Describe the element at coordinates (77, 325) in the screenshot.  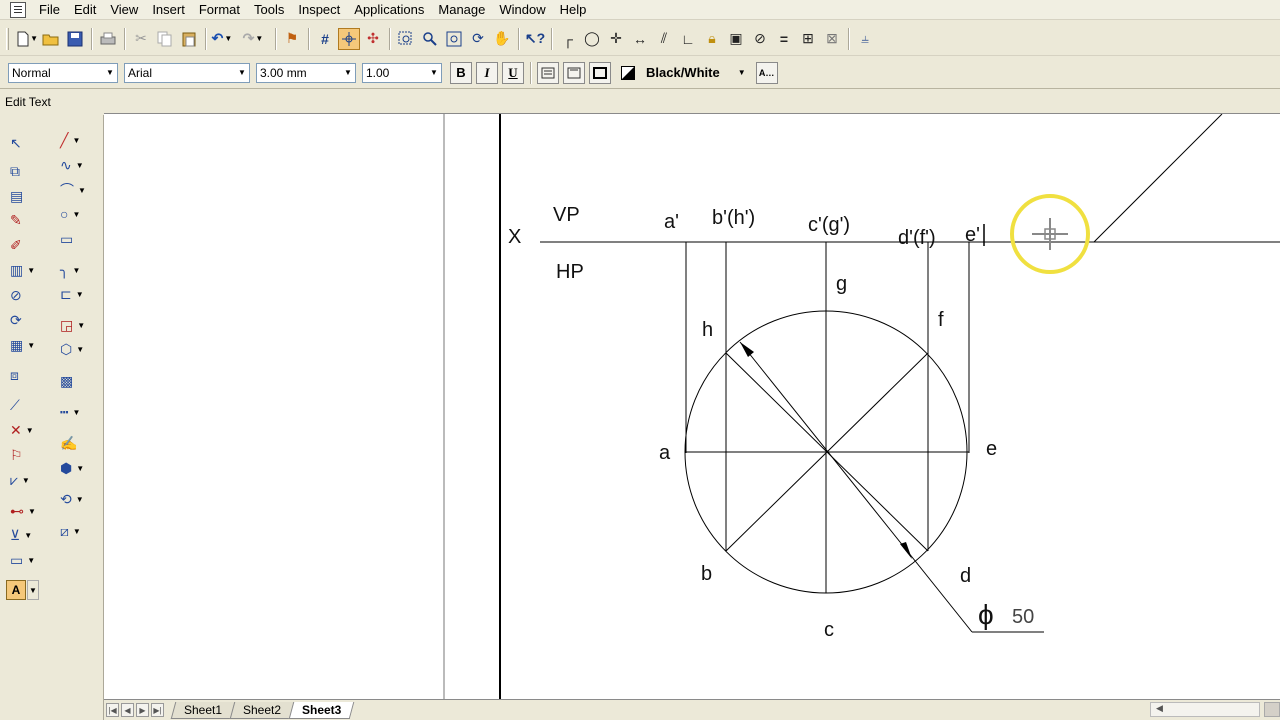
I see `fill-tool-icon: ◲ ▼` at that location.